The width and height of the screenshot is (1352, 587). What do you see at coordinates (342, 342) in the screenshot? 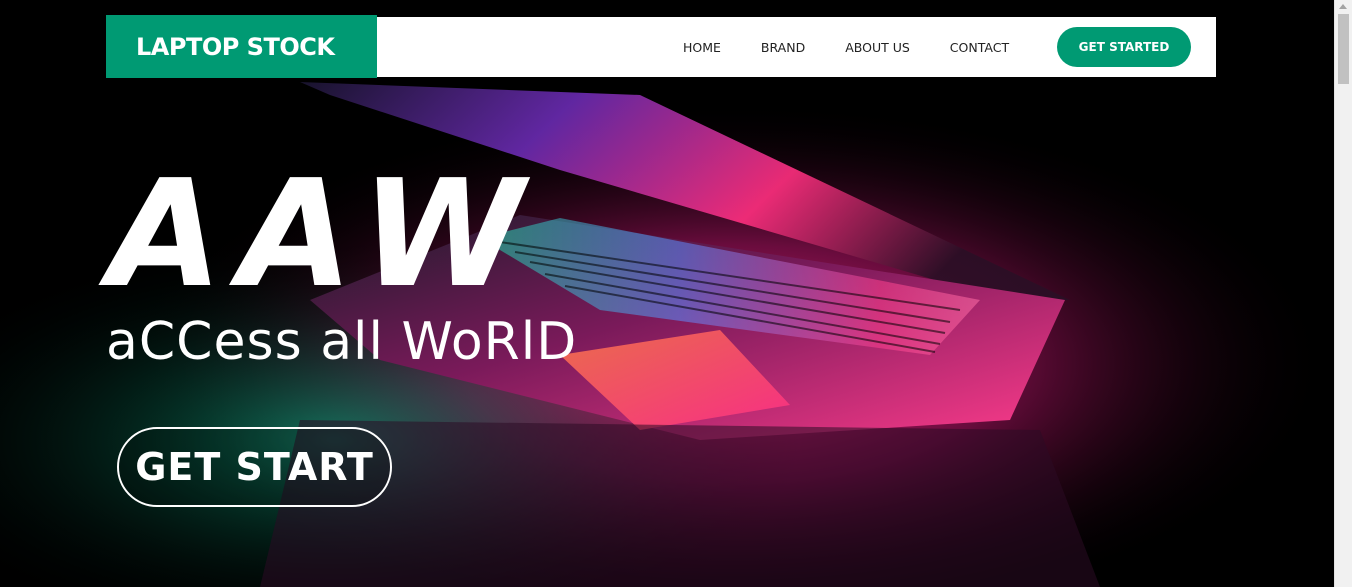
I see `hero-subtitle: aCCess all WoRlD` at bounding box center [342, 342].